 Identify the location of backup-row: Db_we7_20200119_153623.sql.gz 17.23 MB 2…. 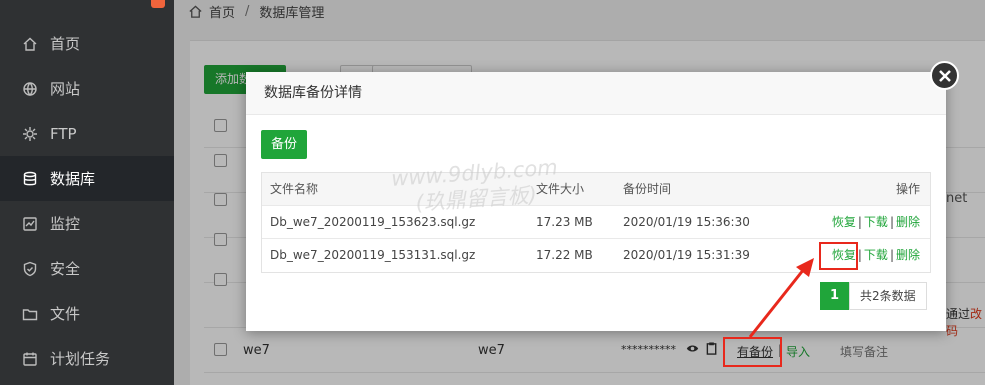
(596, 222).